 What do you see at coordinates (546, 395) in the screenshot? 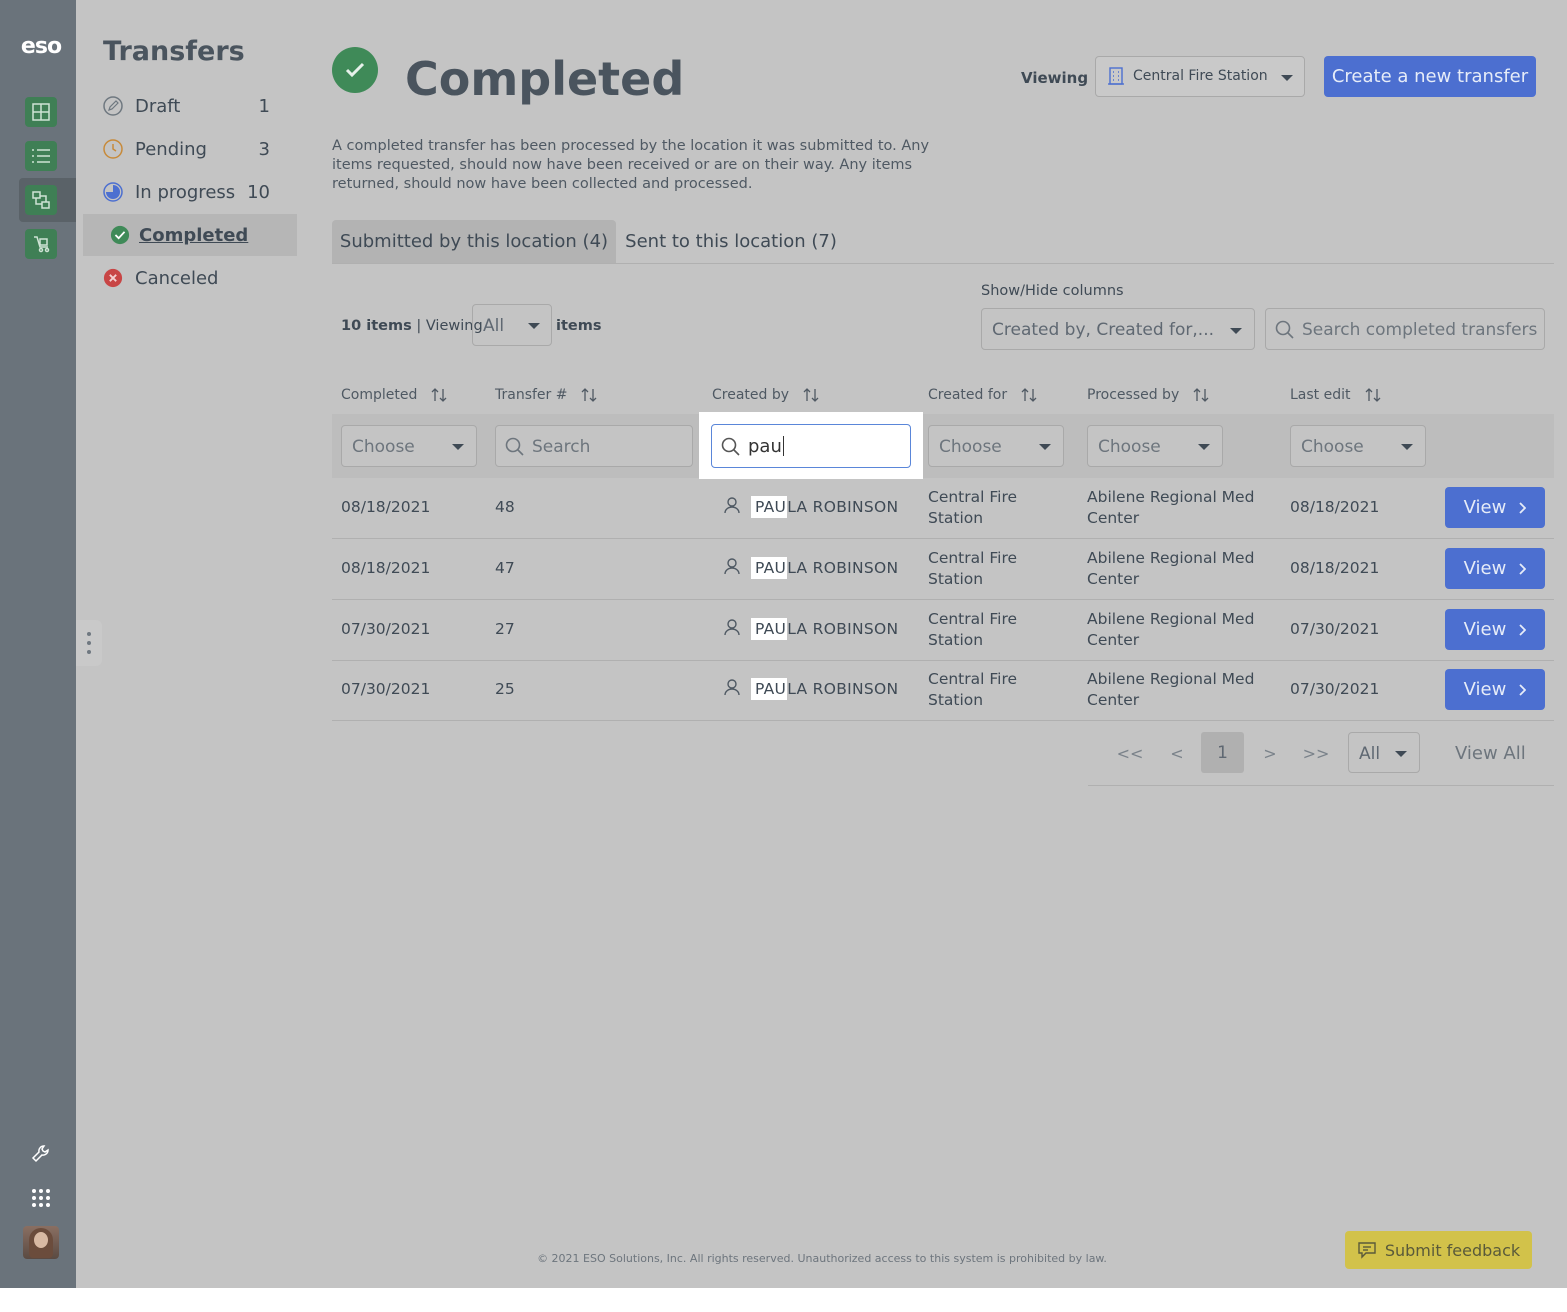
I see `column-header-transfer: Transfer #` at bounding box center [546, 395].